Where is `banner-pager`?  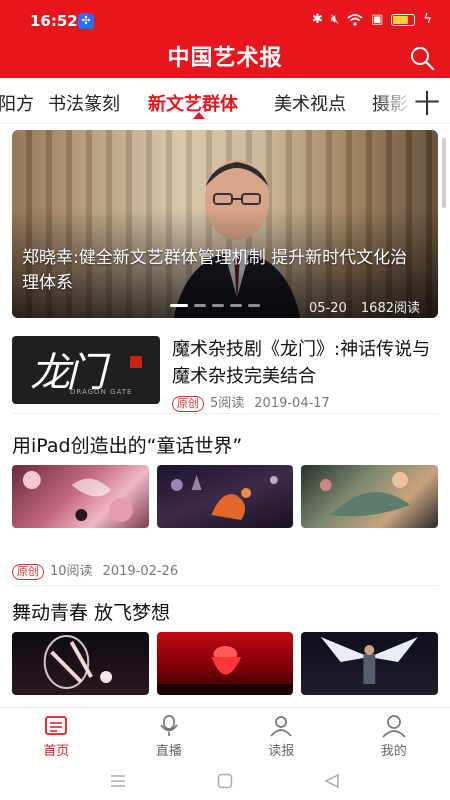 banner-pager is located at coordinates (215, 305).